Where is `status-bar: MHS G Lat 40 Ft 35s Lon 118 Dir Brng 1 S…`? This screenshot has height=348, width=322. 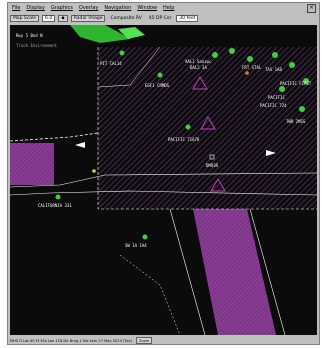 status-bar: MHS G Lat 40 Ft 35s Lon 118 Dir Brng 1 S… is located at coordinates (163, 340).